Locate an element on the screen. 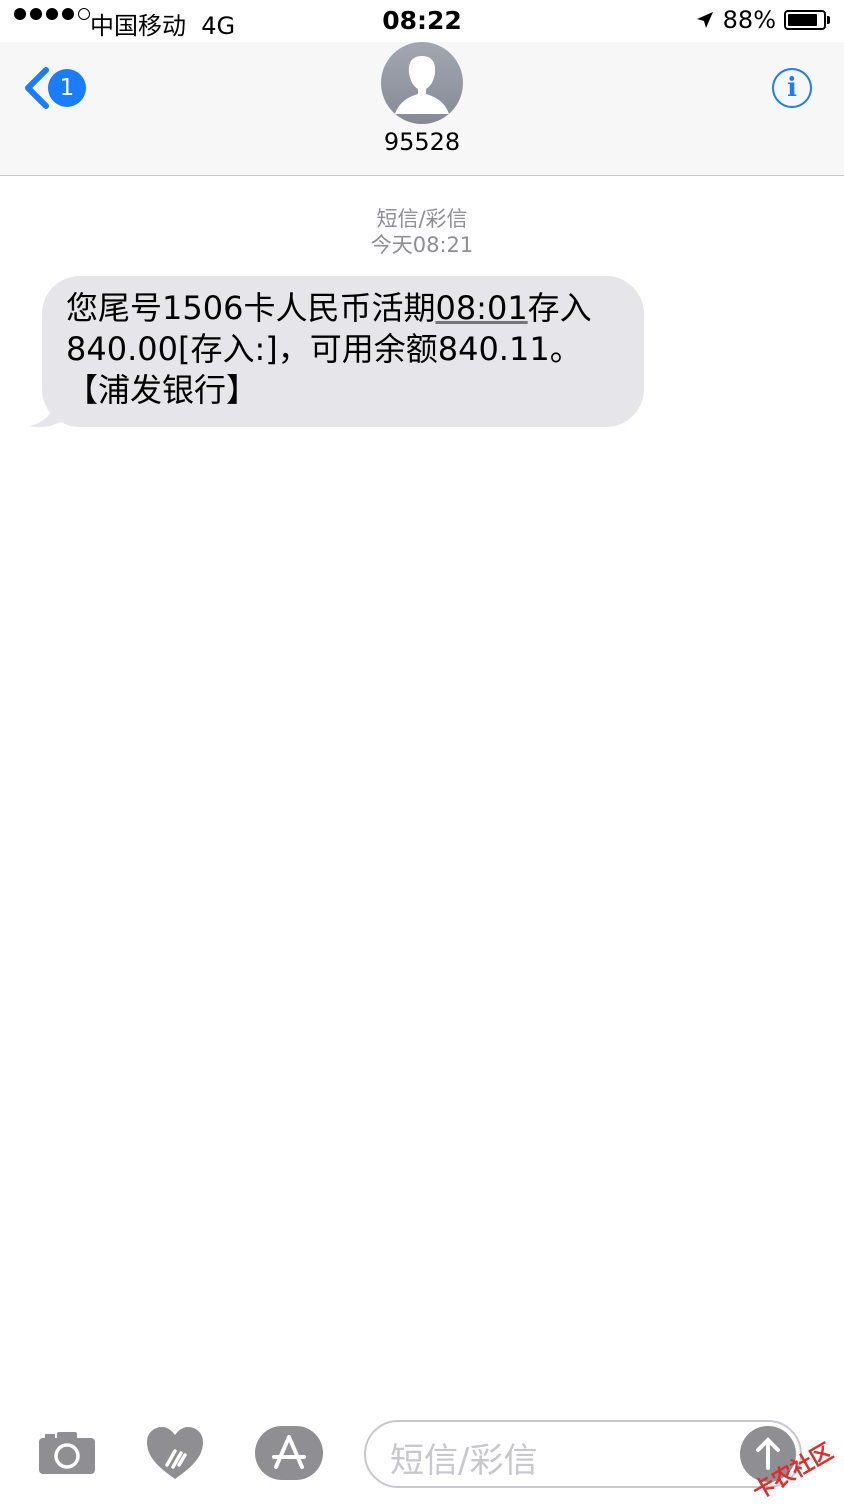  message-timestamp: 今天08:21 is located at coordinates (422, 245).